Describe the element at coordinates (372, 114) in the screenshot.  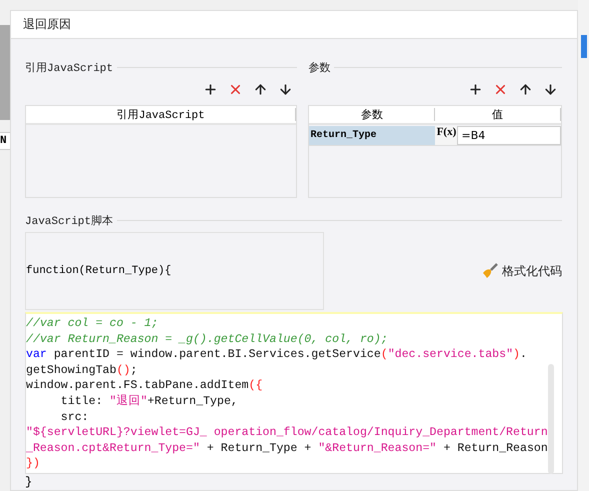
I see `column-header: 参数` at that location.